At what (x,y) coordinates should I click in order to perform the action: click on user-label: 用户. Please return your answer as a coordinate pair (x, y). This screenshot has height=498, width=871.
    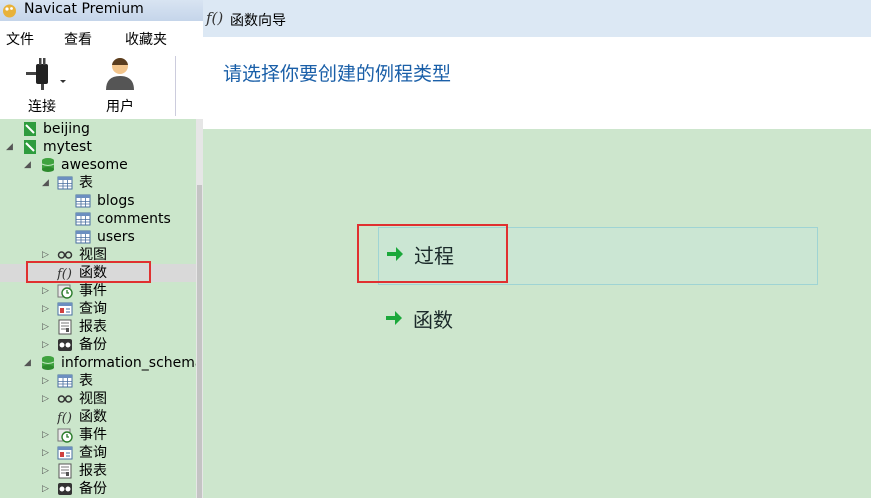
    Looking at the image, I should click on (120, 107).